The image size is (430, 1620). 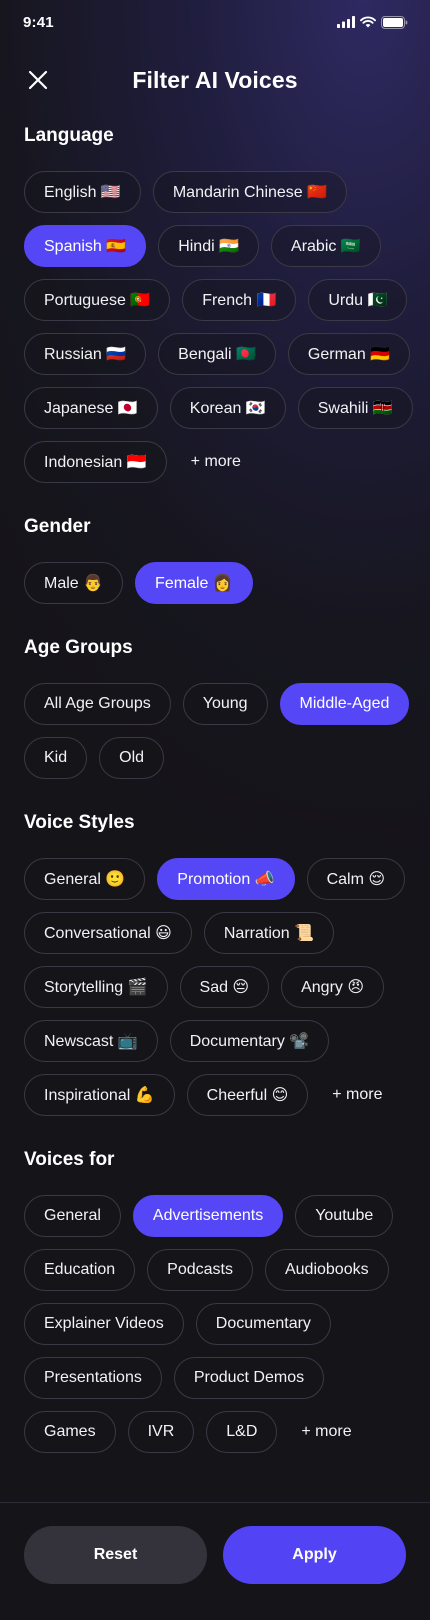 I want to click on close-icon, so click(x=38, y=80).